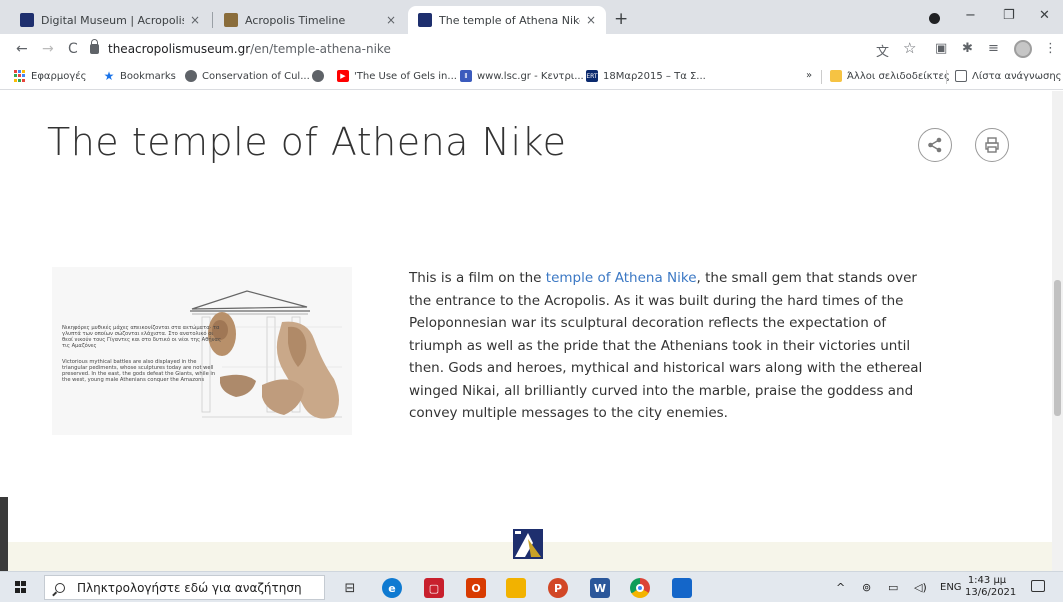  What do you see at coordinates (20, 76) in the screenshot?
I see `apps-grid-icon` at bounding box center [20, 76].